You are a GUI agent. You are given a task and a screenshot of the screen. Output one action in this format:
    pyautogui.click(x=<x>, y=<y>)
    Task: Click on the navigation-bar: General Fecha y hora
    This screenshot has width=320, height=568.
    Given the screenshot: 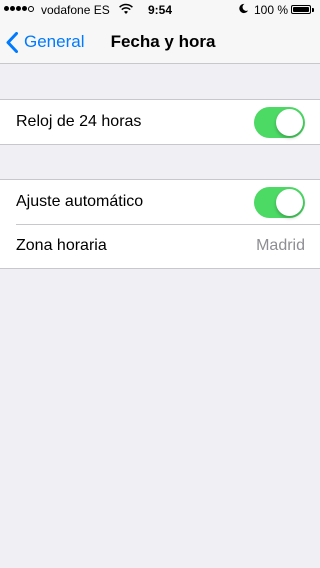 What is the action you would take?
    pyautogui.click(x=160, y=42)
    